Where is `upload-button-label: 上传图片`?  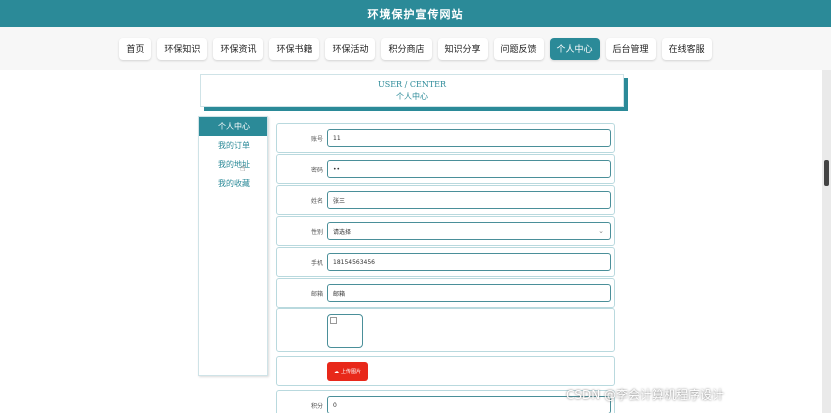
upload-button-label: 上传图片 is located at coordinates (350, 372).